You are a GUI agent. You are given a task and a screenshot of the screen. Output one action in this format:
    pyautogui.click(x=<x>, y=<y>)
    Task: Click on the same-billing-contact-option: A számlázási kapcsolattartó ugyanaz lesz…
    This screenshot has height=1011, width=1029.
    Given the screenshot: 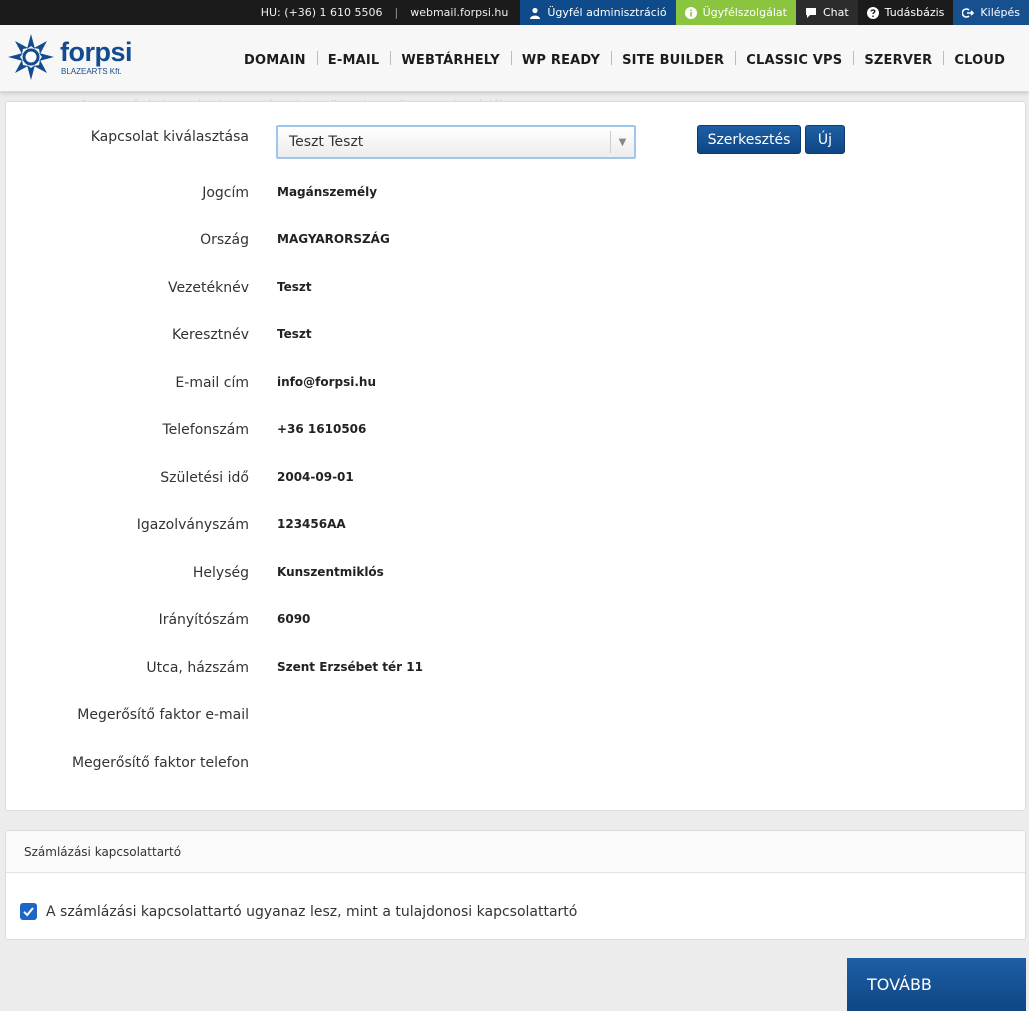 What is the action you would take?
    pyautogui.click(x=298, y=911)
    